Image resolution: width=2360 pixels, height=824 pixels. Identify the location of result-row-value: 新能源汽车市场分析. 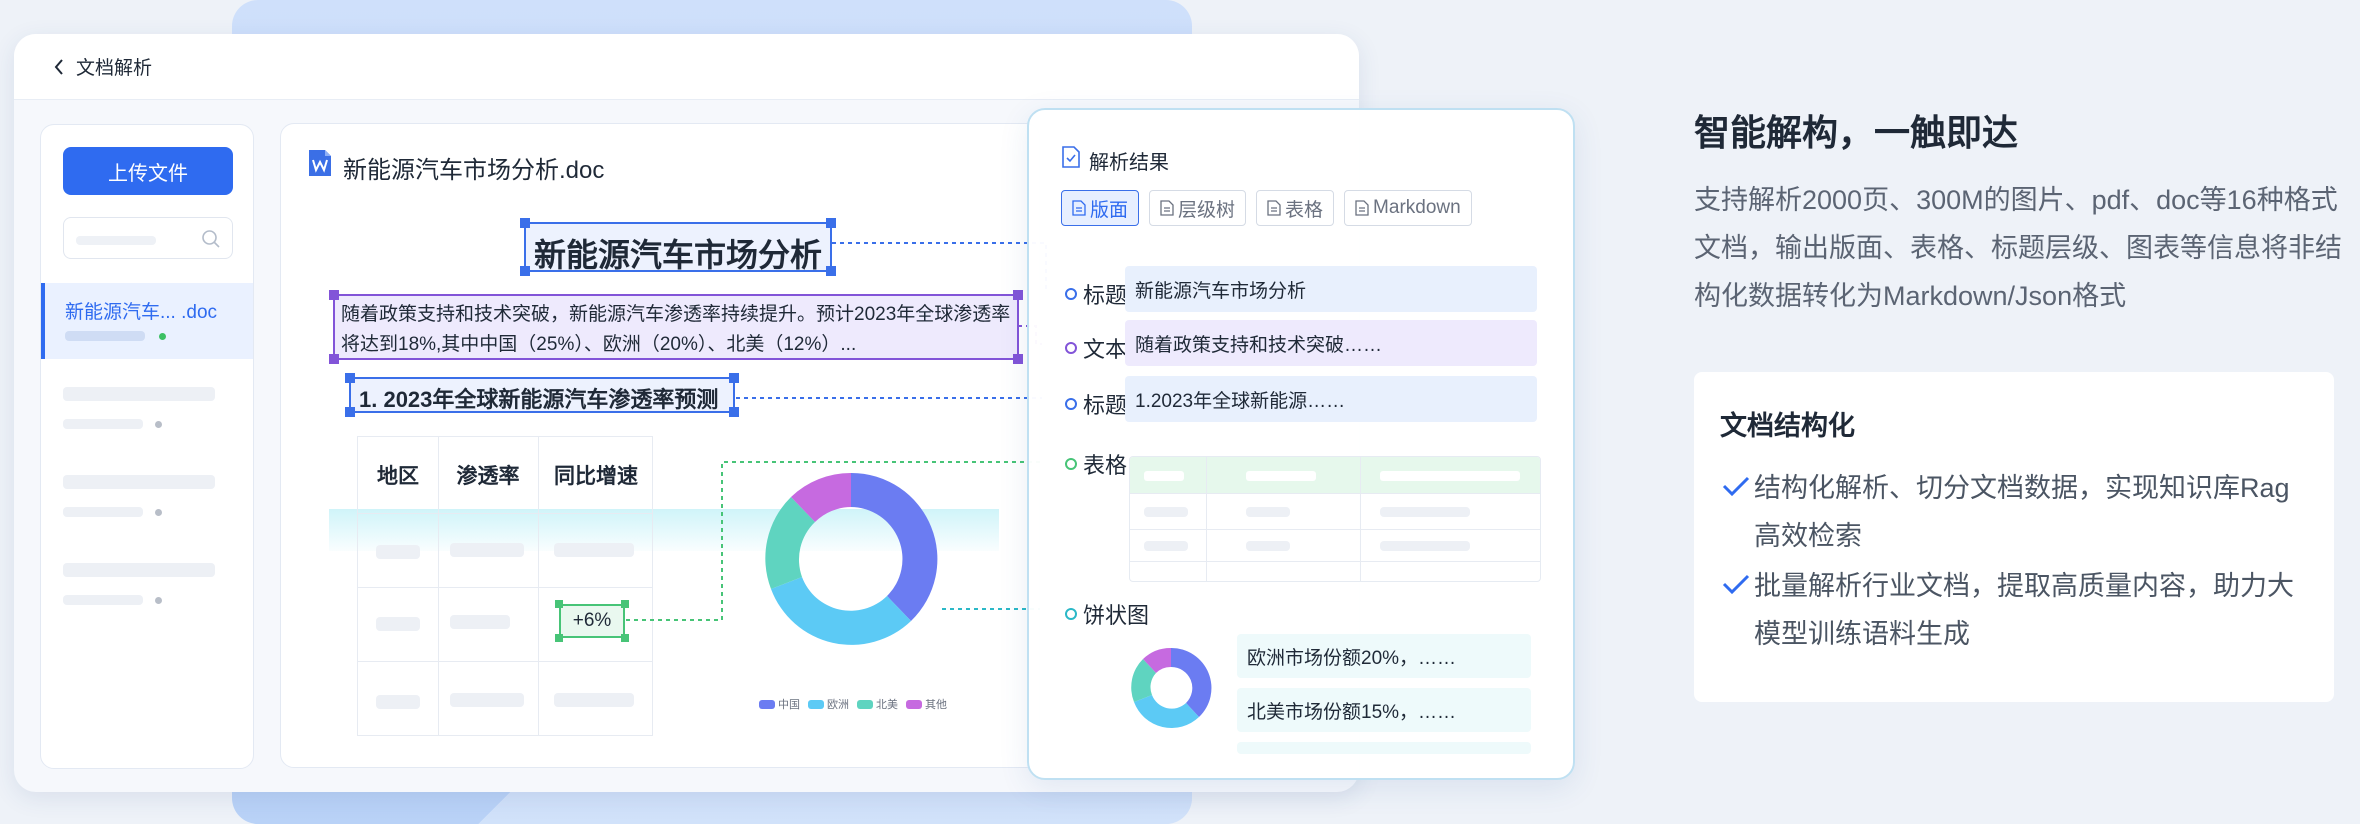
(1331, 289).